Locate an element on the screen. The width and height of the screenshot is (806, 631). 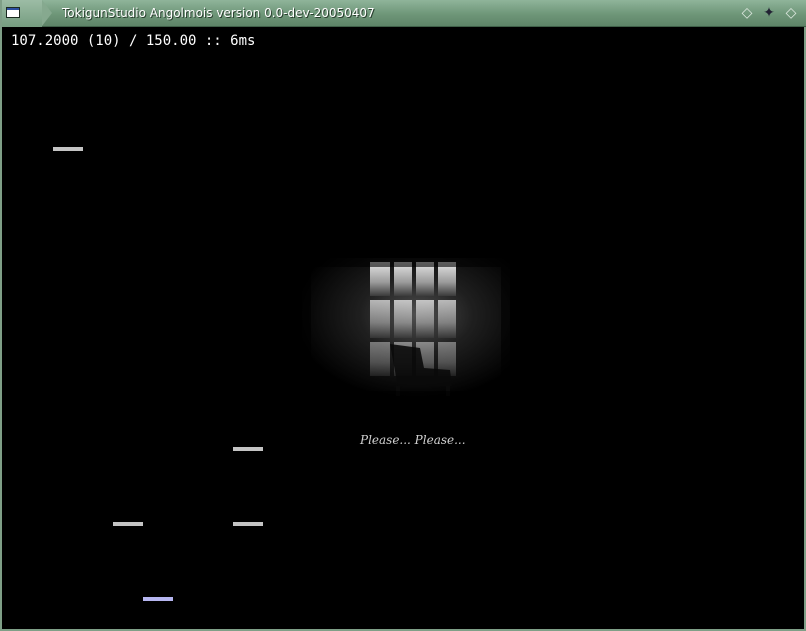
hud-stats: 107.2000 (10) / 150.00 :: 6ms is located at coordinates (133, 41).